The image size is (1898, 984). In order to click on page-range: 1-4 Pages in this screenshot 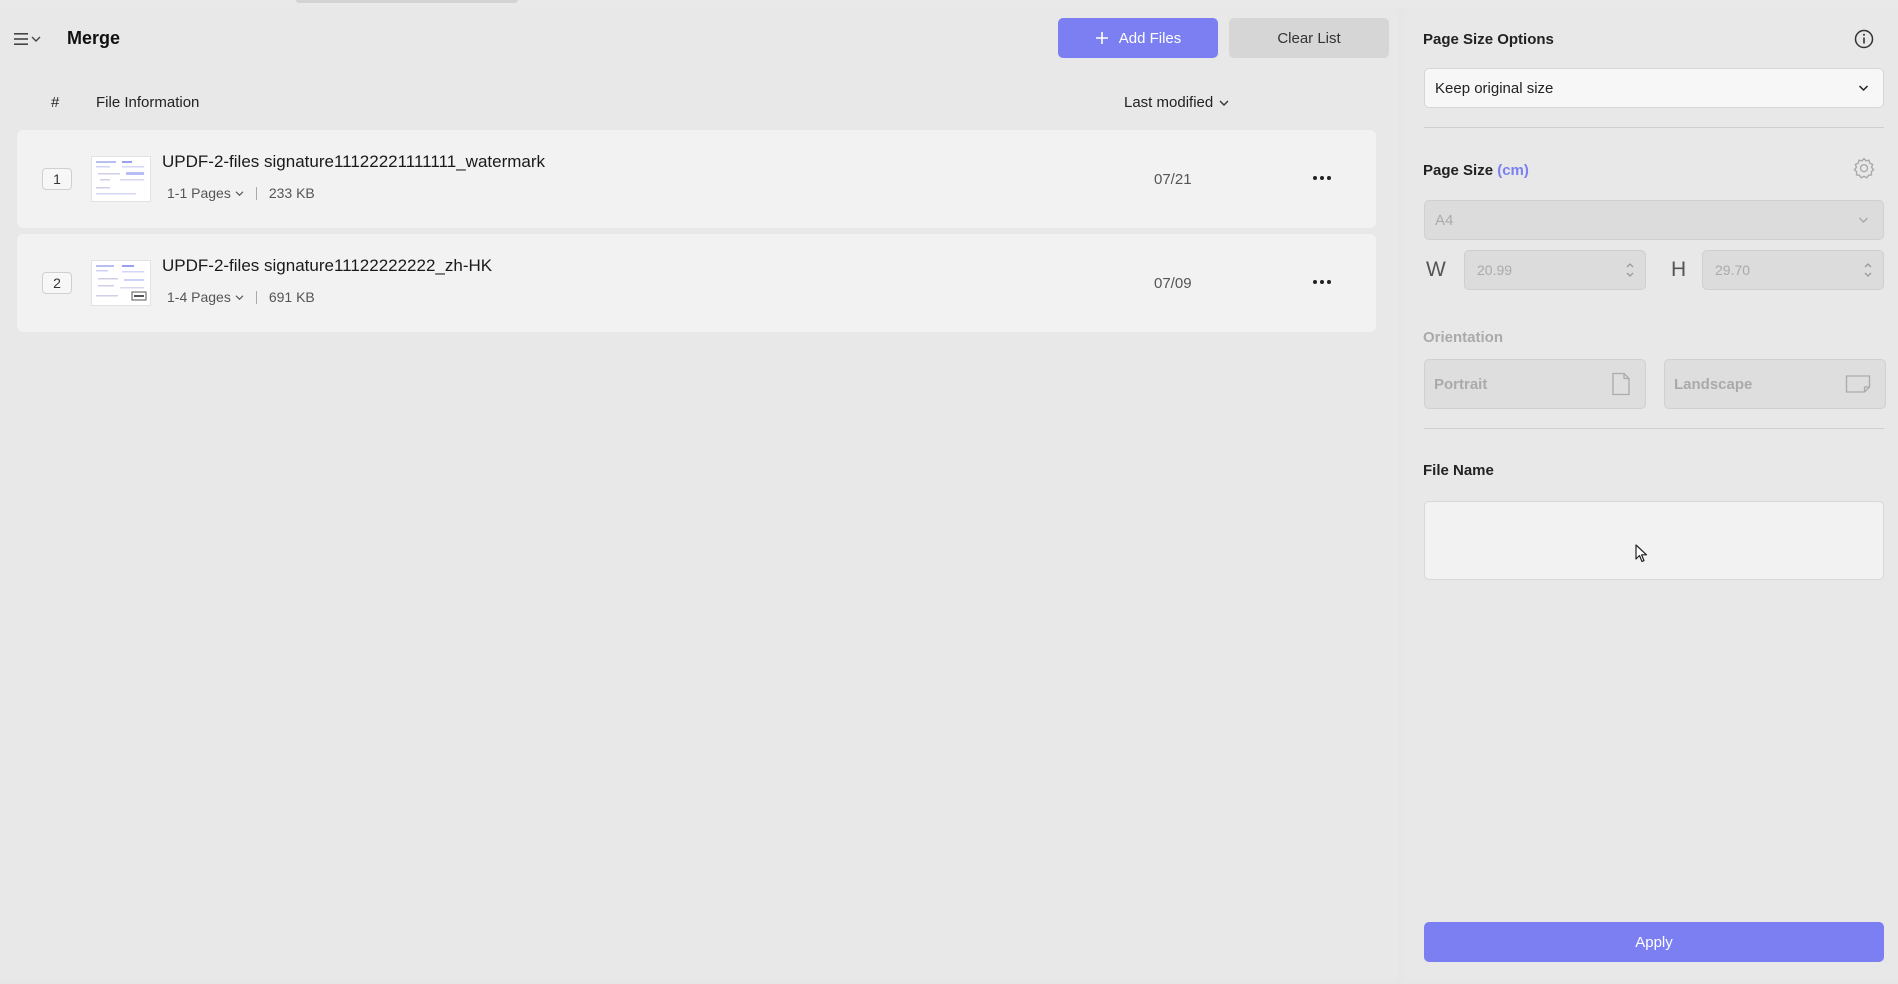, I will do `click(199, 297)`.